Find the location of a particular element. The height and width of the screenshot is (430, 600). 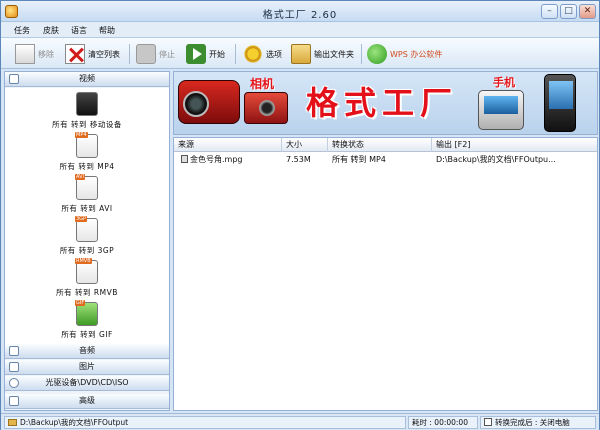

window-title: 格式工厂 2.60 is located at coordinates (300, 15).